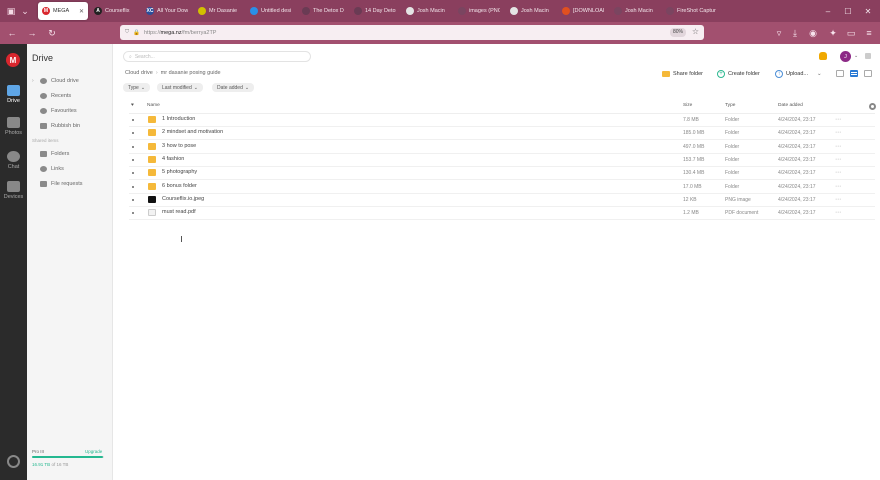 This screenshot has height=480, width=880. I want to click on tab-item: 14 Day Detoxflix, so click(375, 11).